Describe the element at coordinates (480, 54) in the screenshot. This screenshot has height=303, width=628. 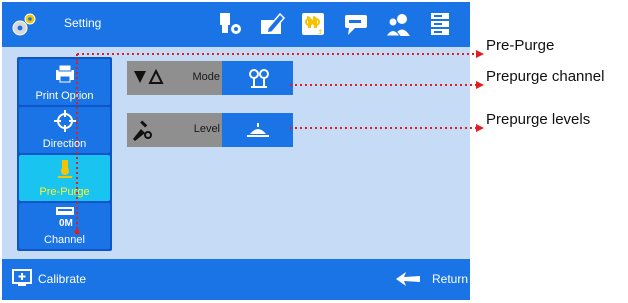
I see `pre-purge-arrowhead` at that location.